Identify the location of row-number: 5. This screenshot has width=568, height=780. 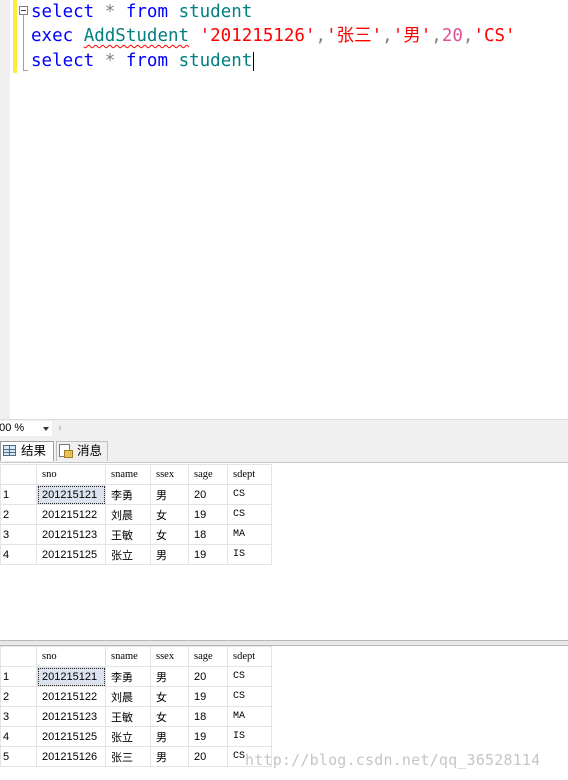
(18, 756).